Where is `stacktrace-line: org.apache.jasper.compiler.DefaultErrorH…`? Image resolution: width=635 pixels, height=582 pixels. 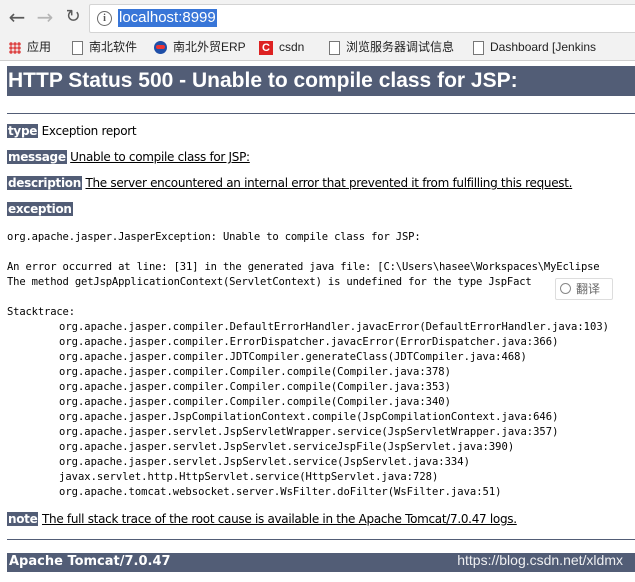 stacktrace-line: org.apache.jasper.compiler.DefaultErrorH… is located at coordinates (334, 327).